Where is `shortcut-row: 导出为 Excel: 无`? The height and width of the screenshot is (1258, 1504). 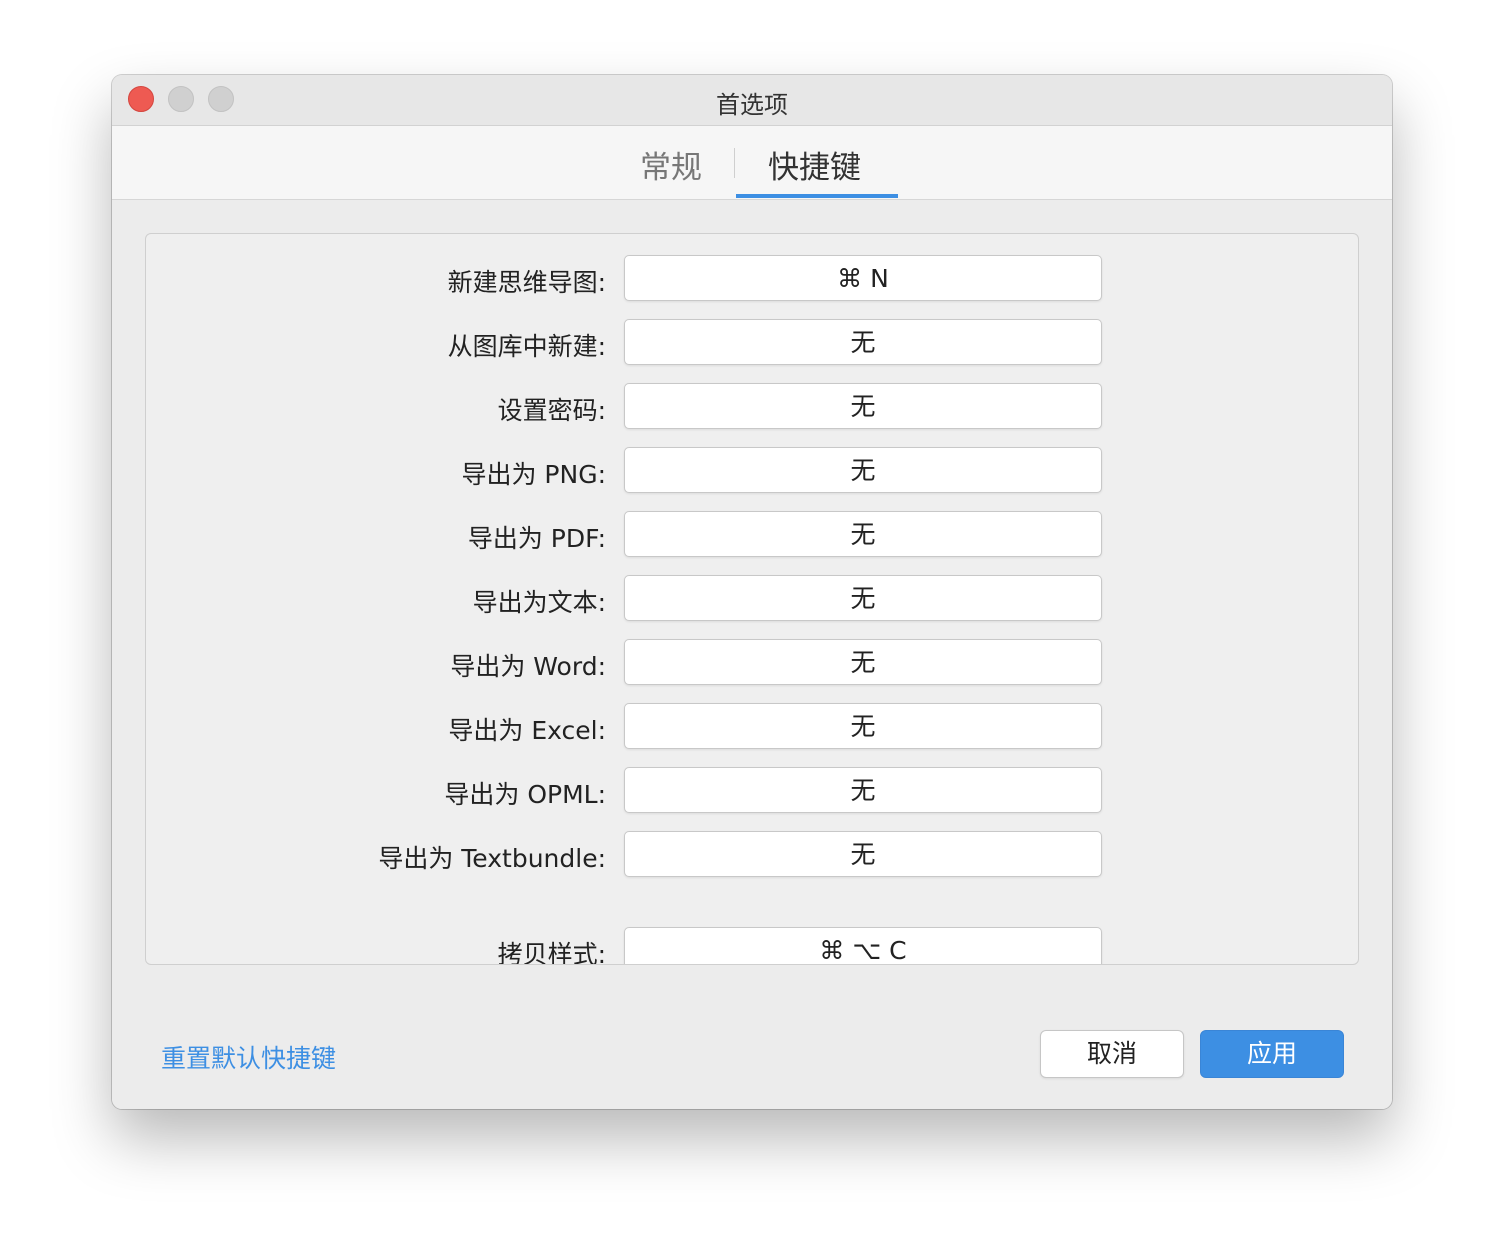 shortcut-row: 导出为 Excel: 无 is located at coordinates (752, 727).